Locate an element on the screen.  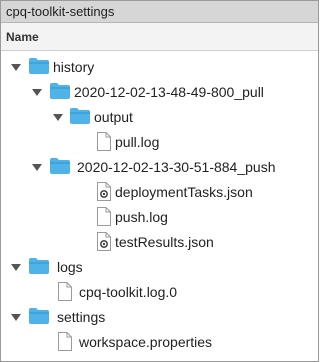
tree-row-file-deployment-tasks: deploymentTasks.json is located at coordinates (159, 192).